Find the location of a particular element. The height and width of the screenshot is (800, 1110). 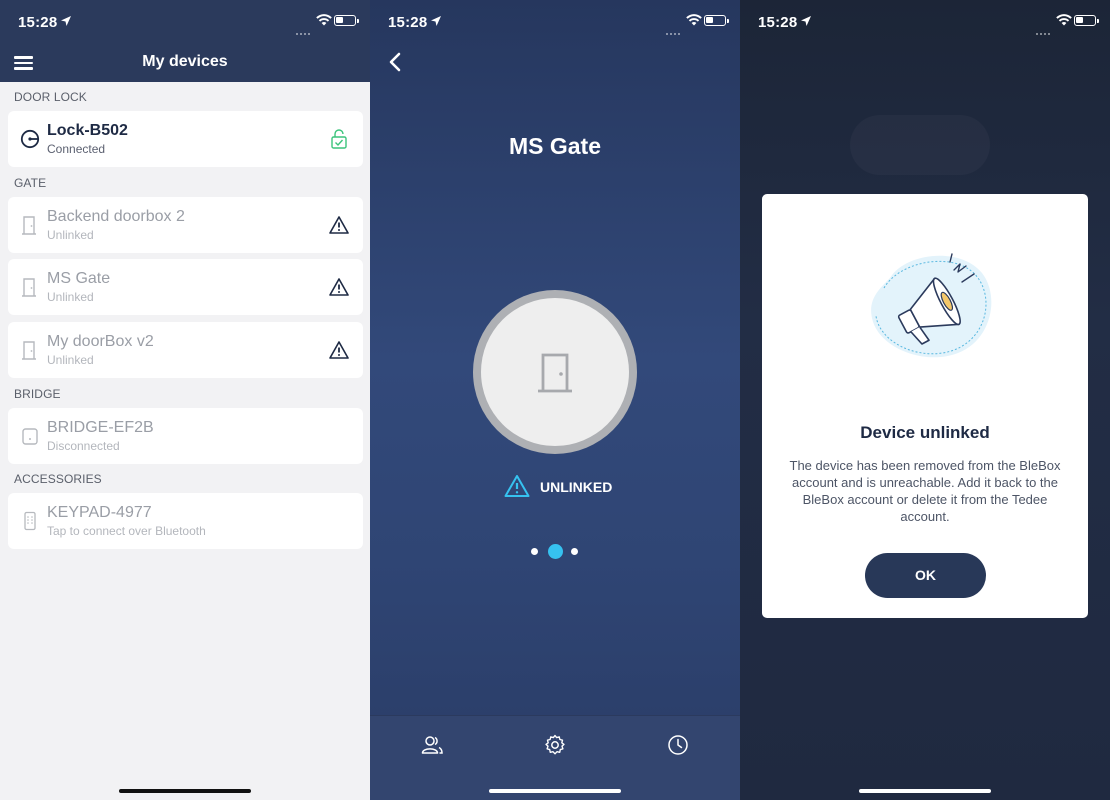

device-name: Backend doorbox 2 is located at coordinates (116, 216).